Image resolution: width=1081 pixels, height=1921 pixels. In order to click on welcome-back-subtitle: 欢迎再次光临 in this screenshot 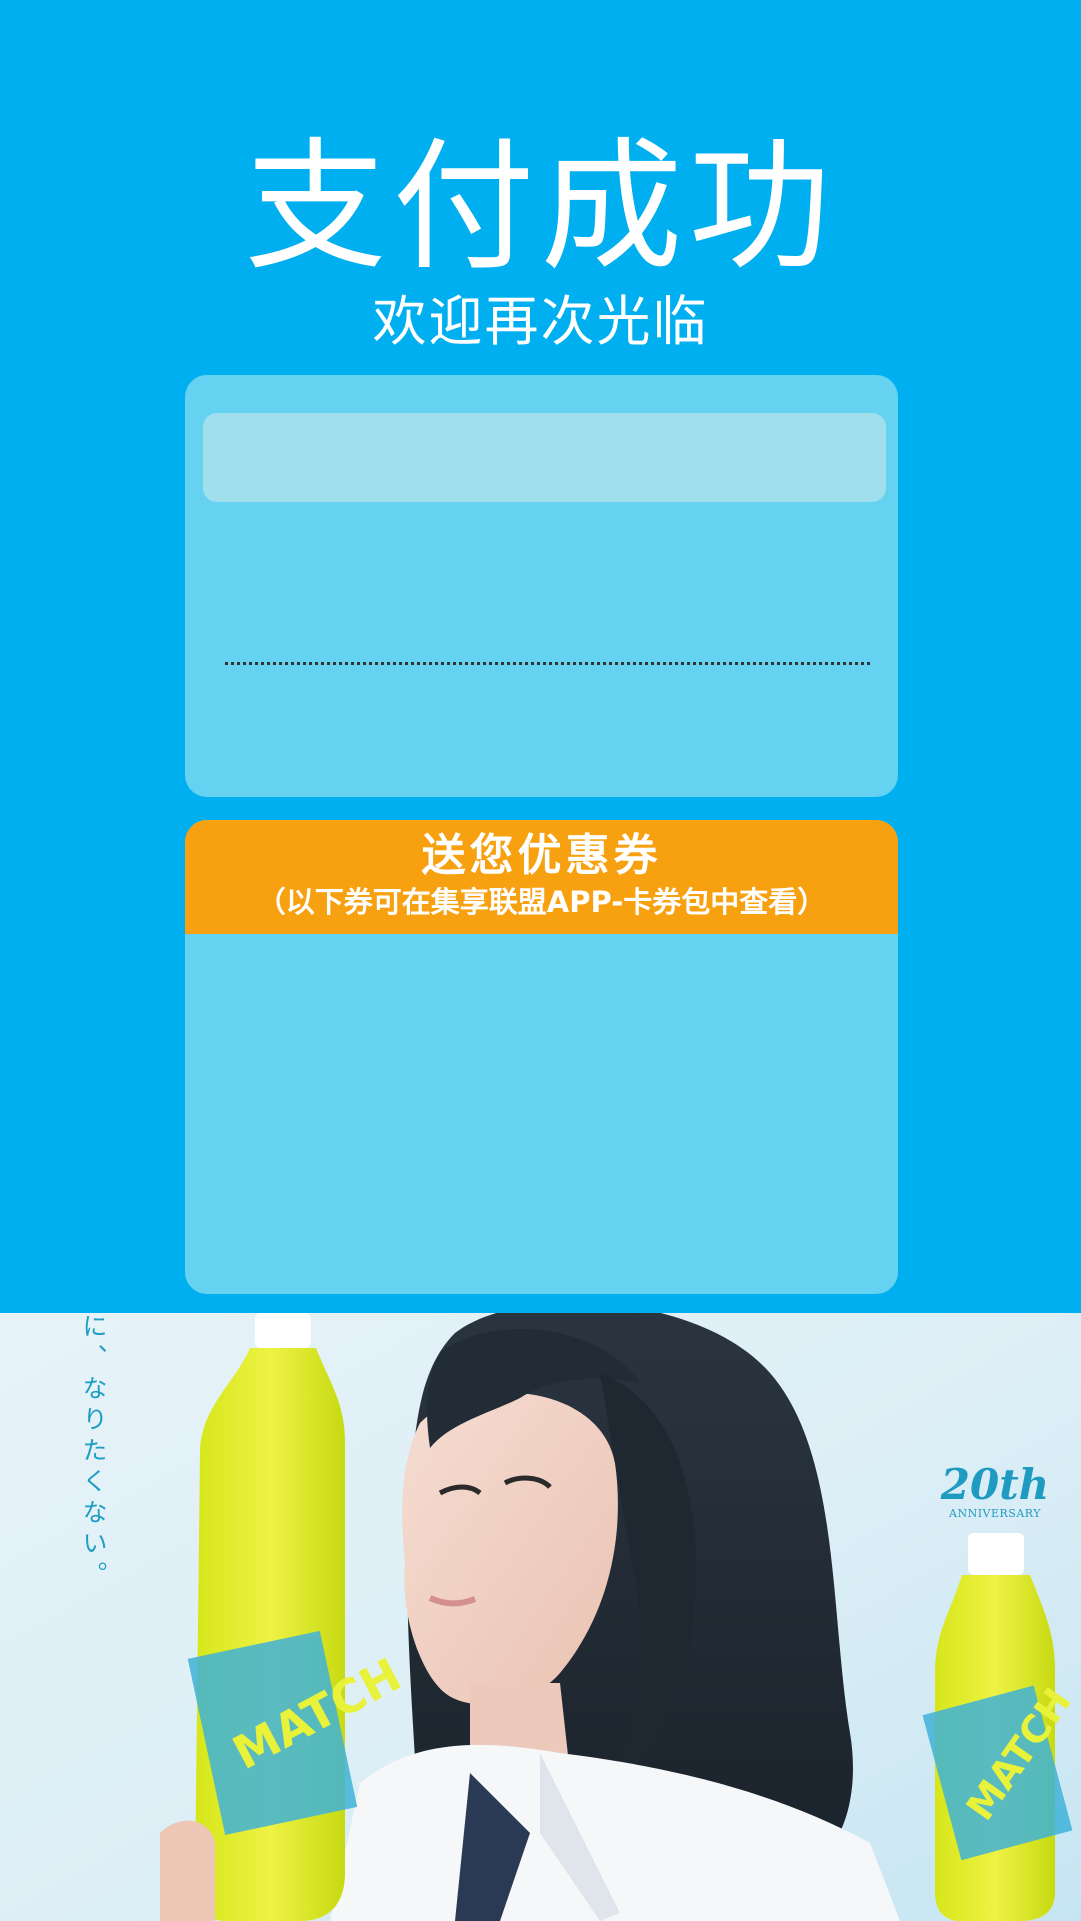, I will do `click(540, 321)`.